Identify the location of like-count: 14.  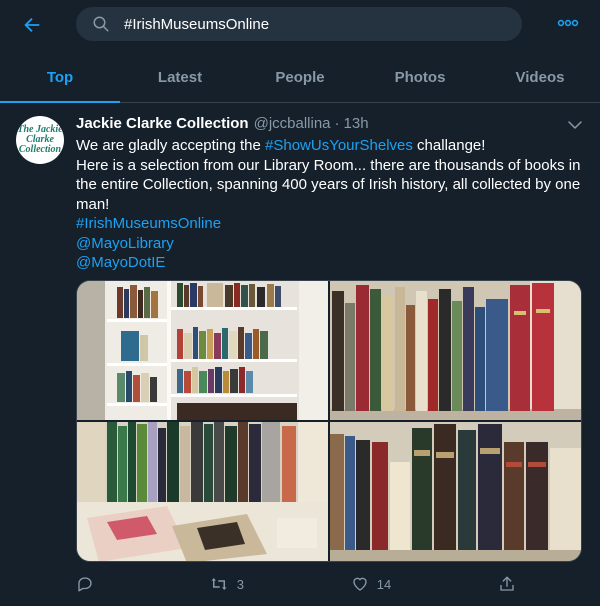
(384, 584).